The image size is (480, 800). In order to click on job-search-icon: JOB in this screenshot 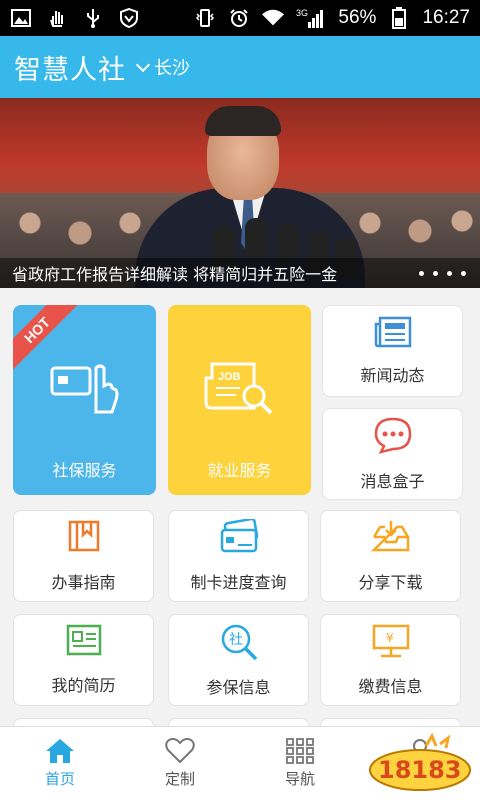, I will do `click(240, 390)`.